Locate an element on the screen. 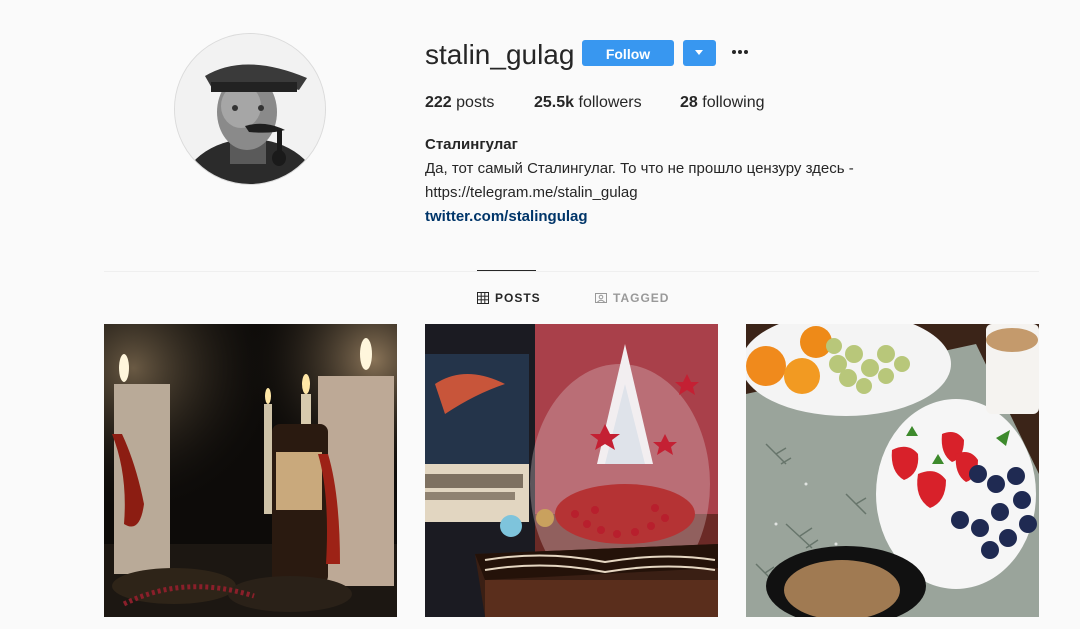 Image resolution: width=1080 pixels, height=629 pixels. fruit-coffee-photo-icon is located at coordinates (892, 470).